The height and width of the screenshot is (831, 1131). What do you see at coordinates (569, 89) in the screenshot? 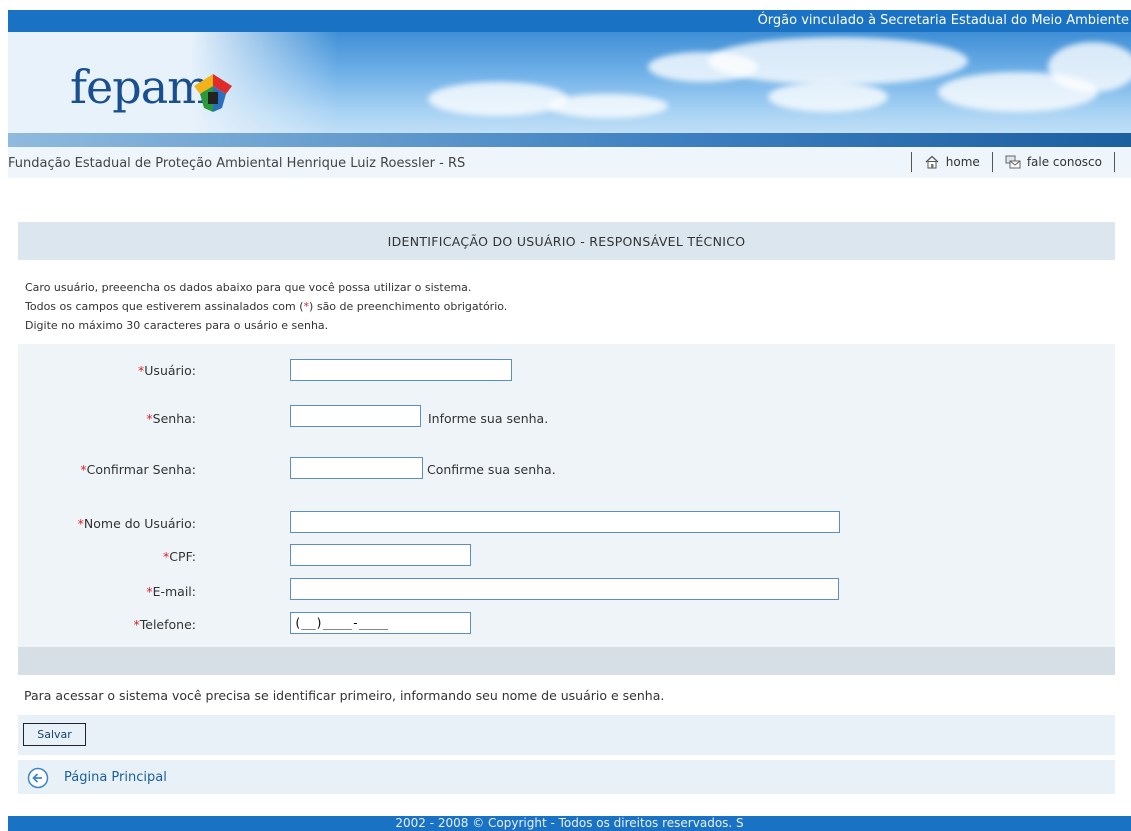
I see `header-banner: fepam` at bounding box center [569, 89].